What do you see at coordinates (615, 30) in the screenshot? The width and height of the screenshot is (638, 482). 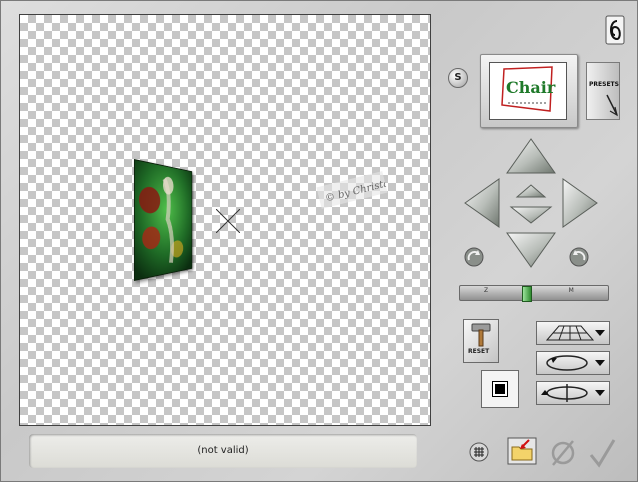 I see `help-icon` at bounding box center [615, 30].